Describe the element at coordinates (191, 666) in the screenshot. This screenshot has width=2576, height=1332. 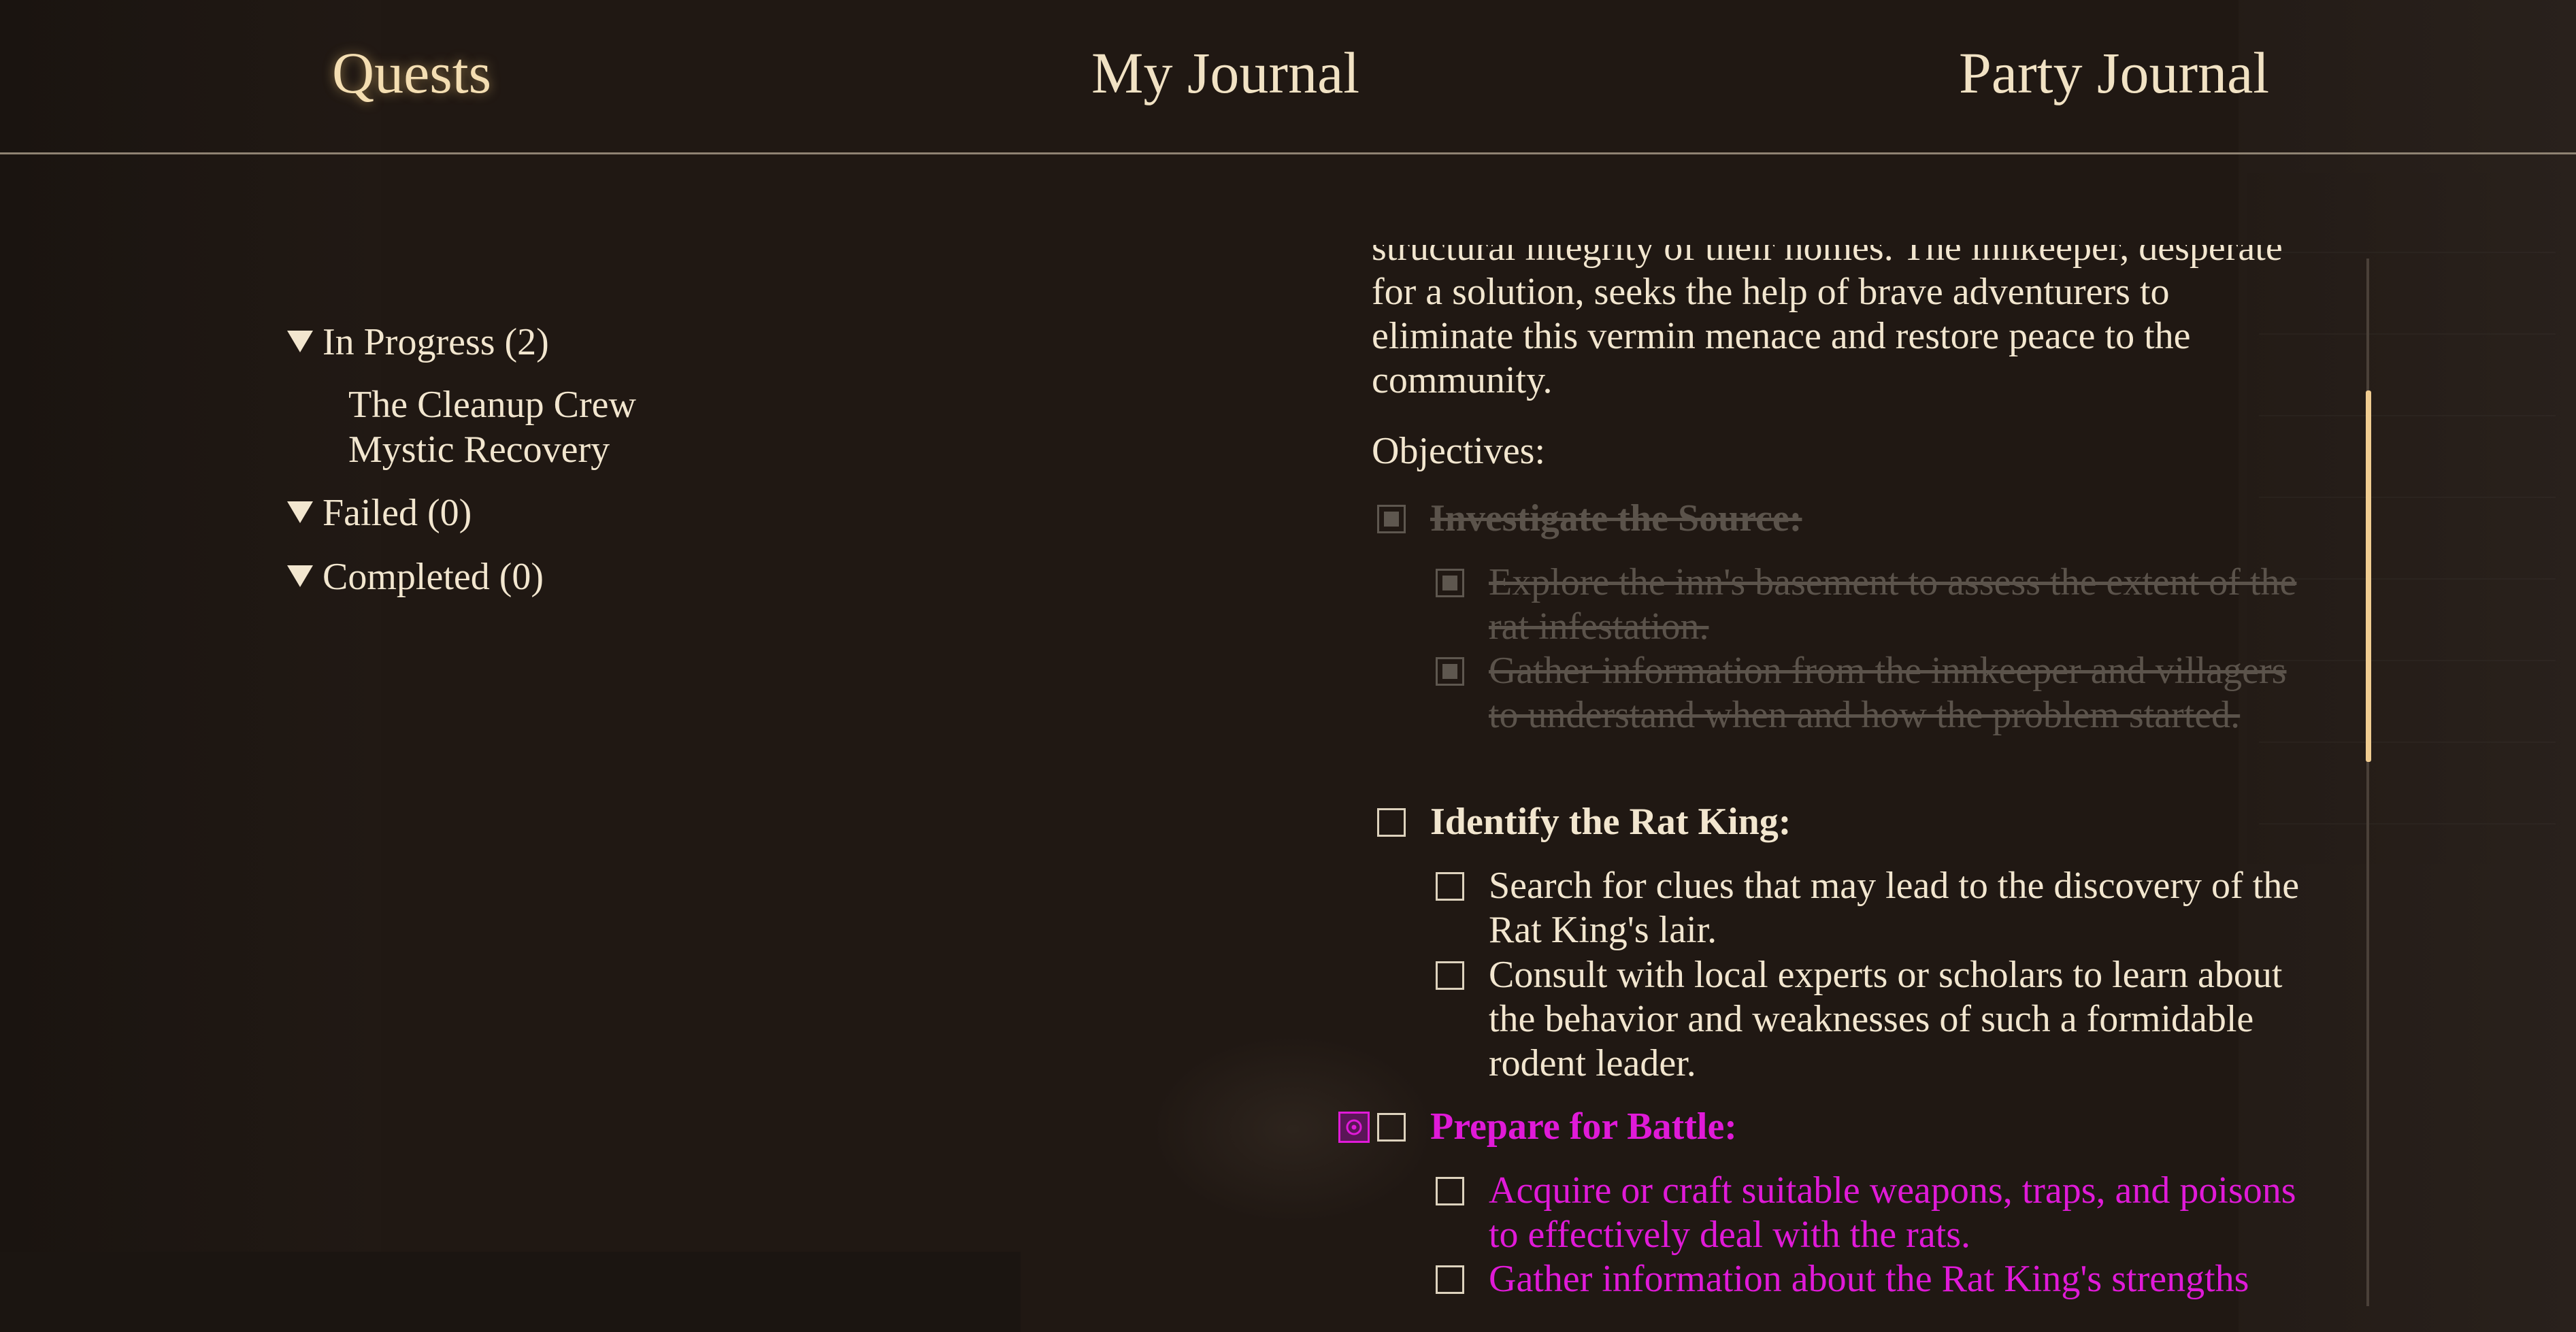
I see `background-left-strip` at that location.